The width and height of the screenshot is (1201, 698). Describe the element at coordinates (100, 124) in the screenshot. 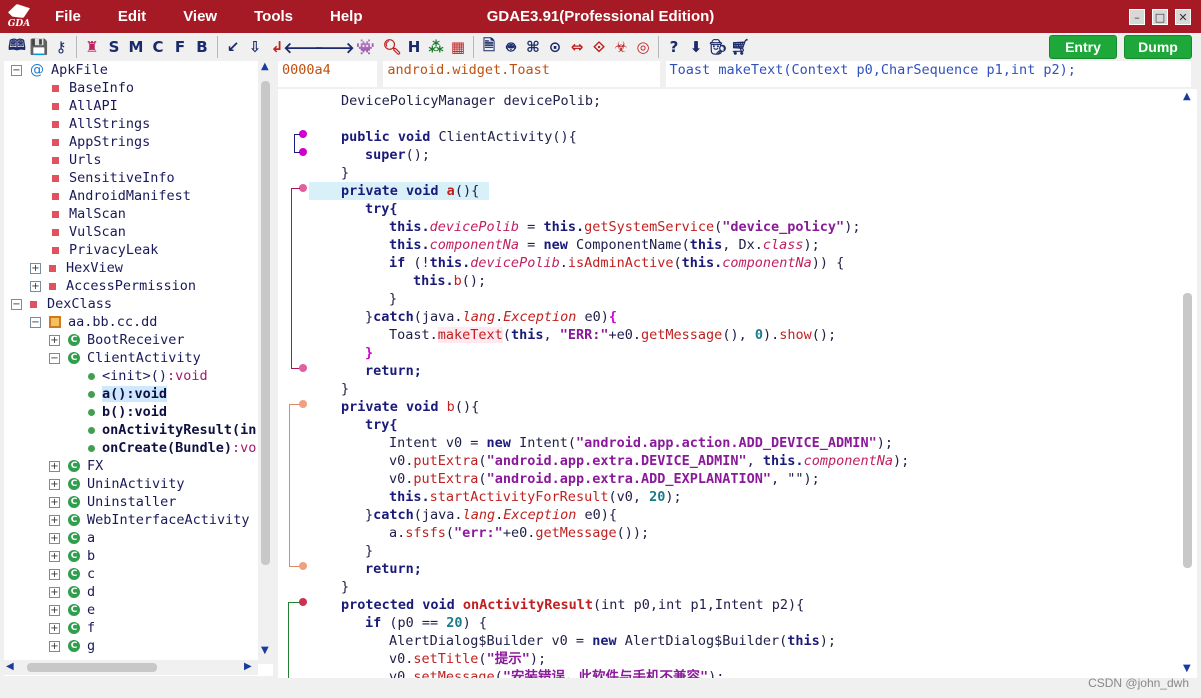

I see `tree-item-allstrings: AllStrings` at that location.